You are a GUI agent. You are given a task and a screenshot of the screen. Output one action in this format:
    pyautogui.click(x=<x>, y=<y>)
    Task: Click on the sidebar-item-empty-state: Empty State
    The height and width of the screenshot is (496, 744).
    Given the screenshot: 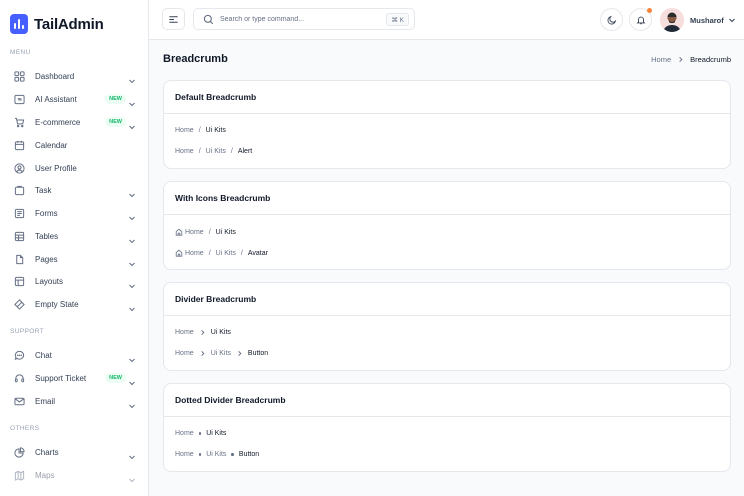 What is the action you would take?
    pyautogui.click(x=74, y=304)
    